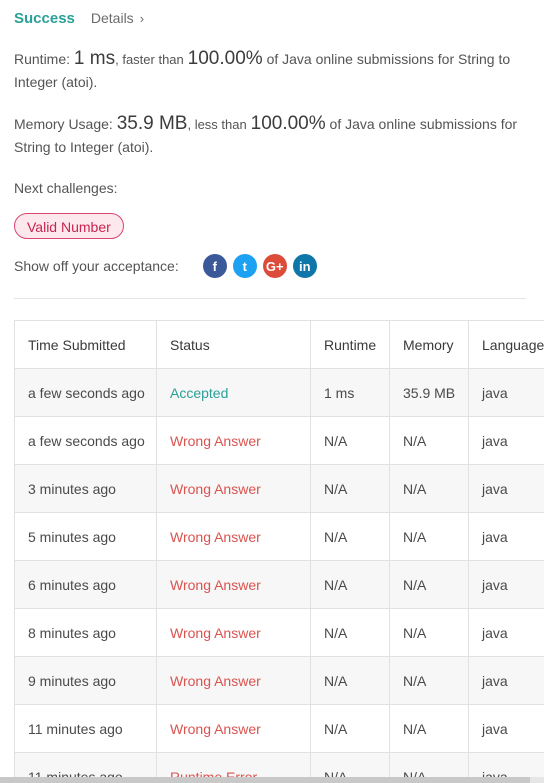 The height and width of the screenshot is (783, 544). I want to click on time-cell: 6 minutes ago, so click(85, 584).